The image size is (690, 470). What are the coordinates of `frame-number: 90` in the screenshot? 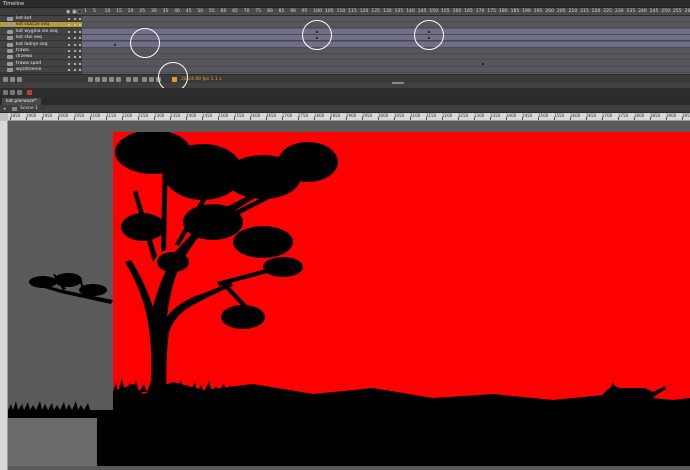 It's located at (293, 11).